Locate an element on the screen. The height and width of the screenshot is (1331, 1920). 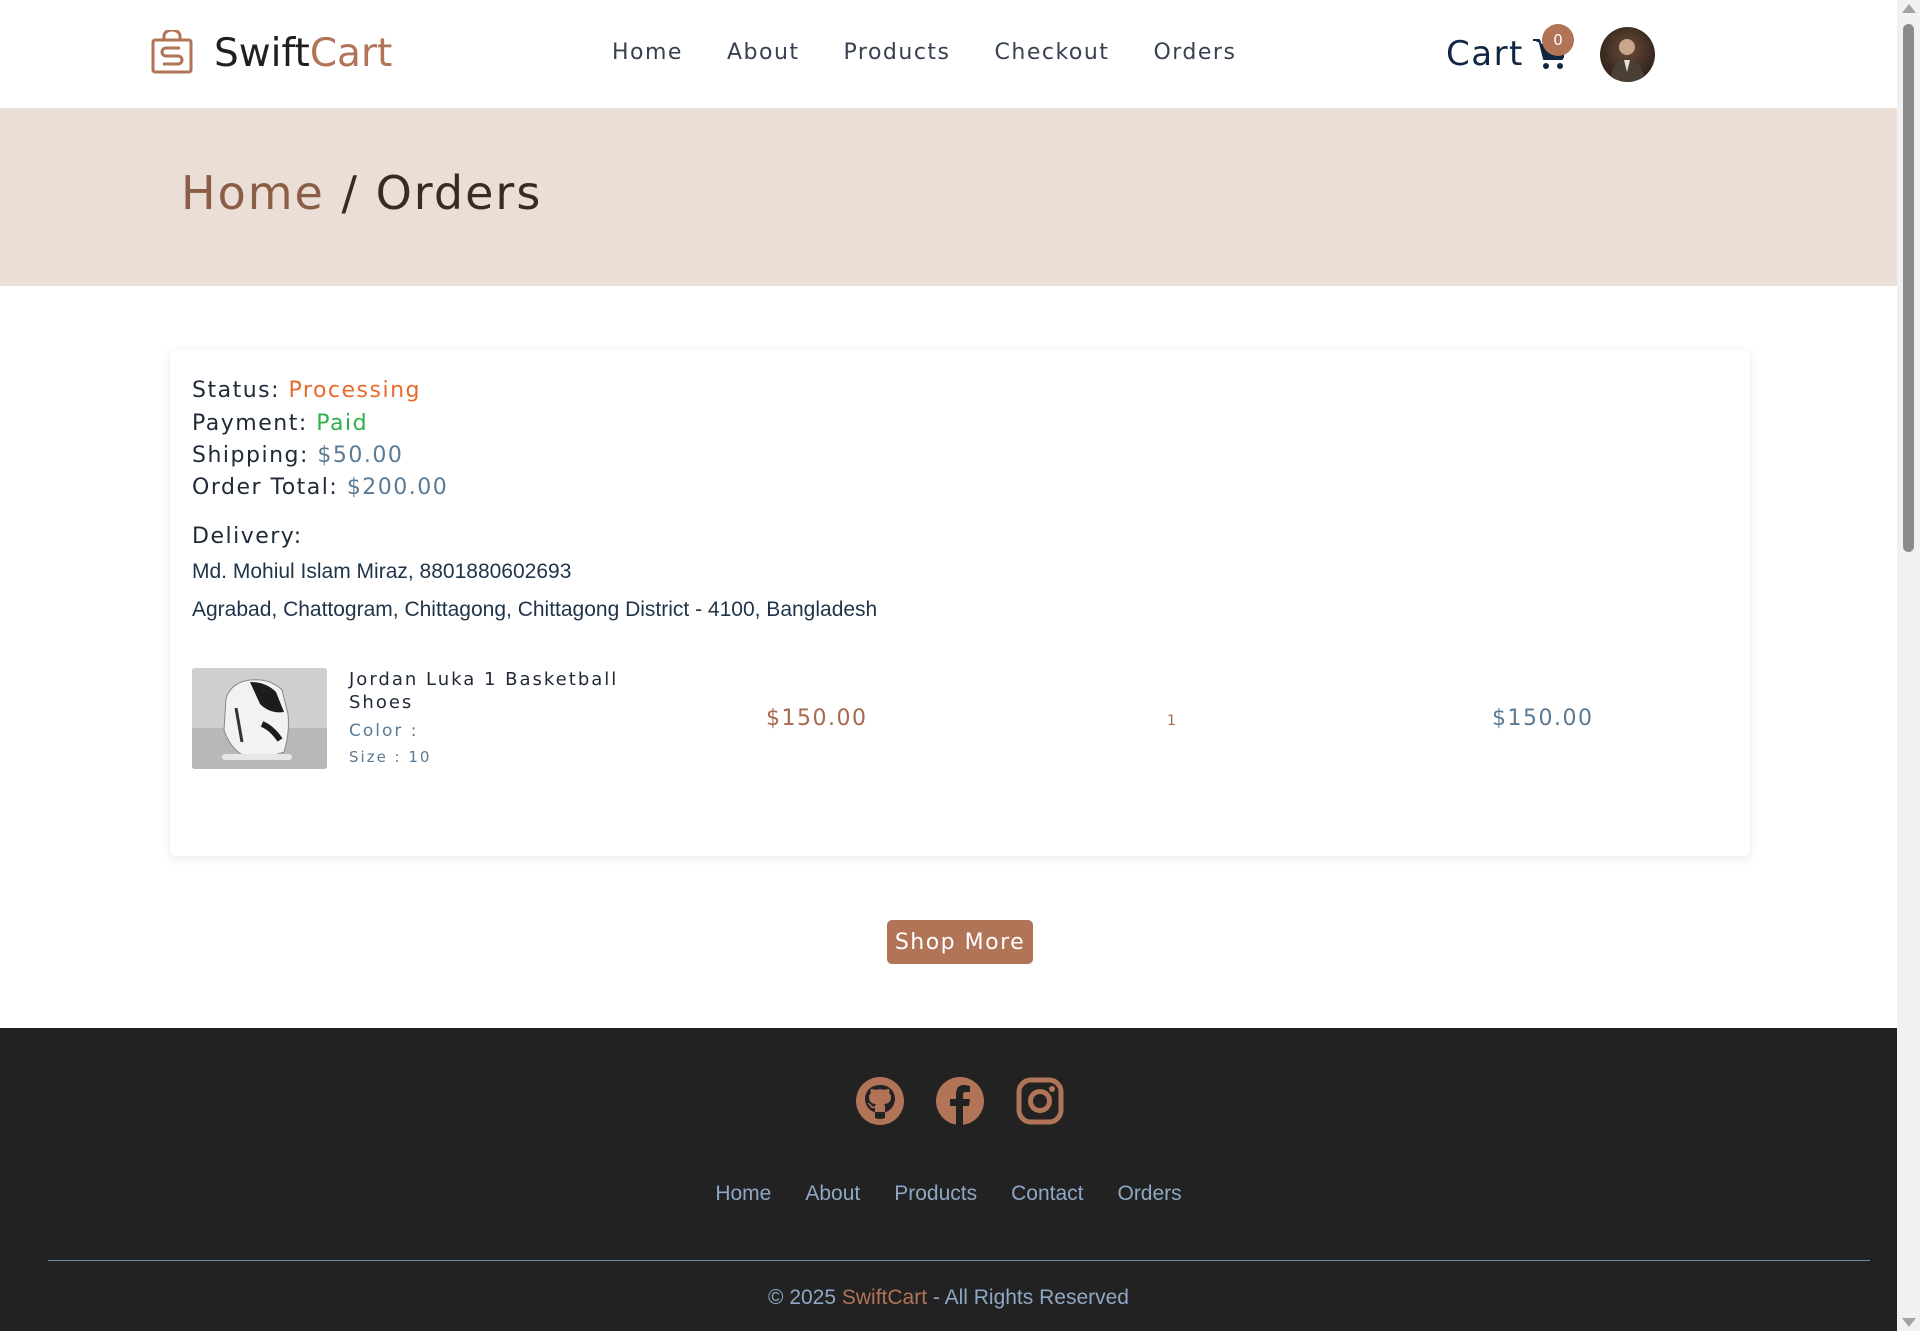
footer-nav-about: About is located at coordinates (832, 1194).